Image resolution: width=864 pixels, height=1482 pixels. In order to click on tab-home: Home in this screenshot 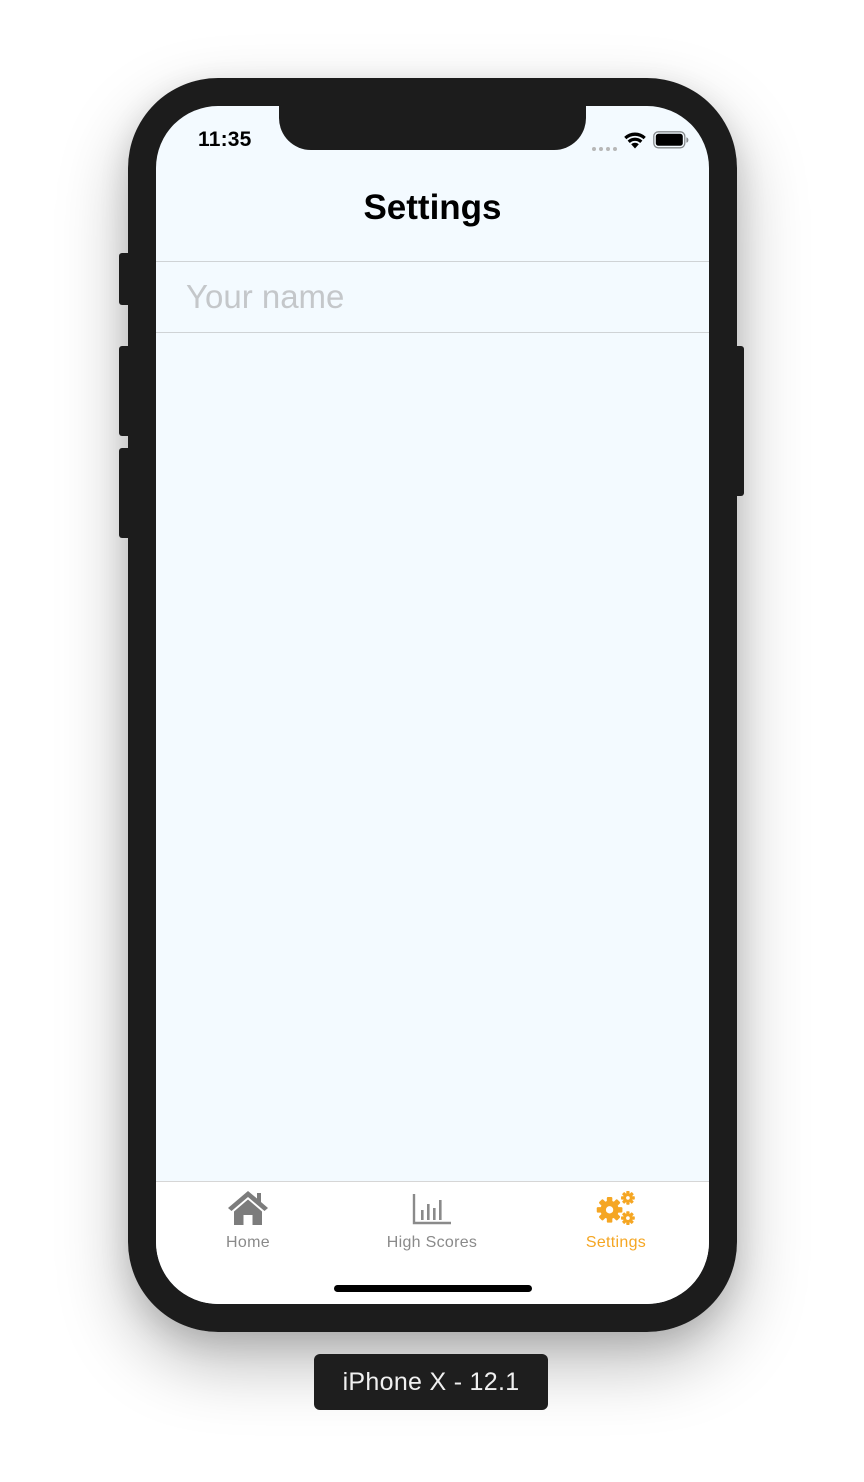, I will do `click(248, 1221)`.